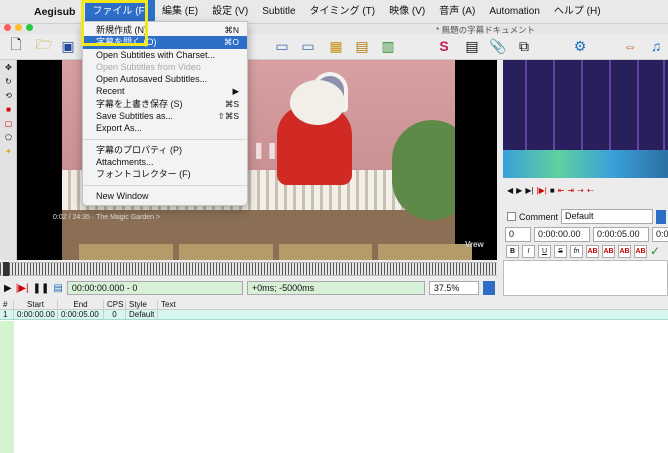  Describe the element at coordinates (8, 137) in the screenshot. I see `vector-clip-tool-icon: ⬠` at that location.